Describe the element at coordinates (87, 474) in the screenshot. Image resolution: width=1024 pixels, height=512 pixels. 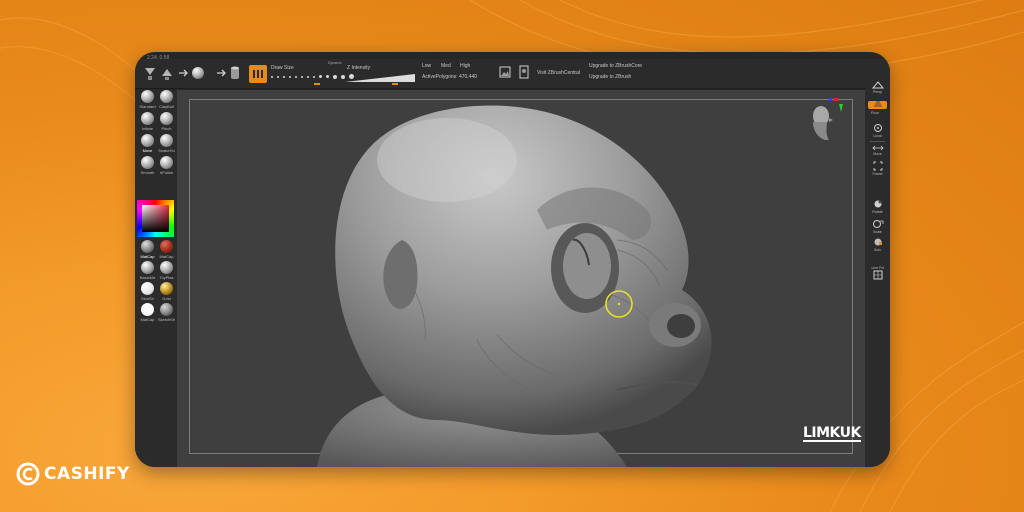
I see `brand-name: CASHIFY` at that location.